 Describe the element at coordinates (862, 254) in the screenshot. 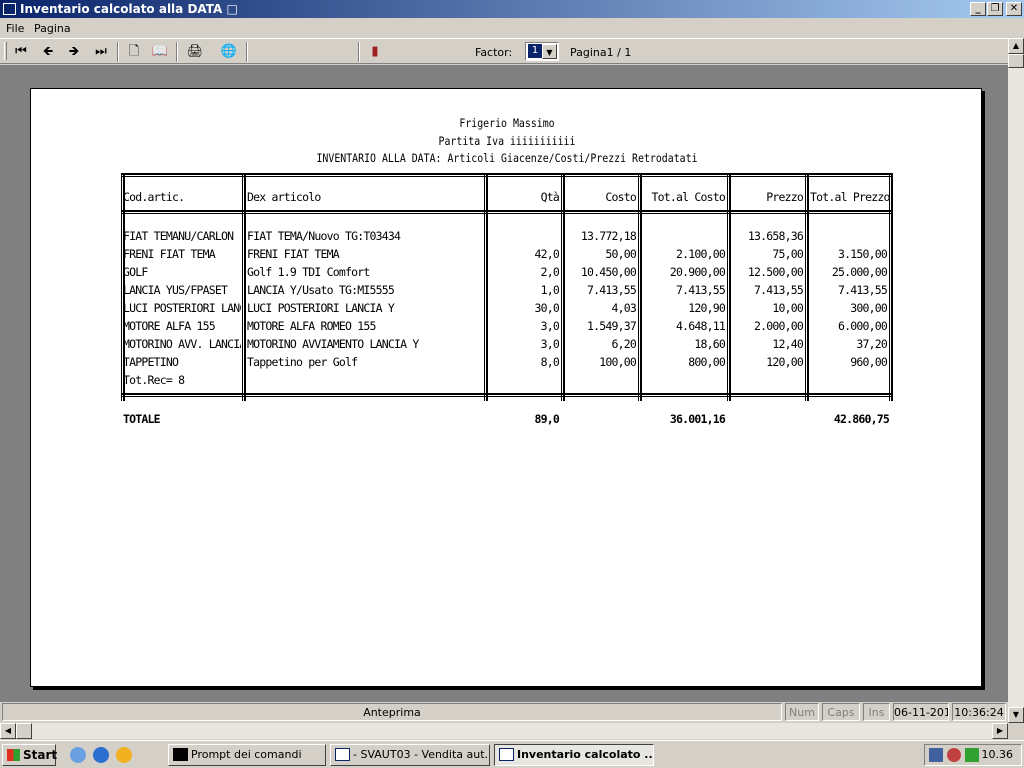

I see `cell-tot-price: 3.150,00` at that location.